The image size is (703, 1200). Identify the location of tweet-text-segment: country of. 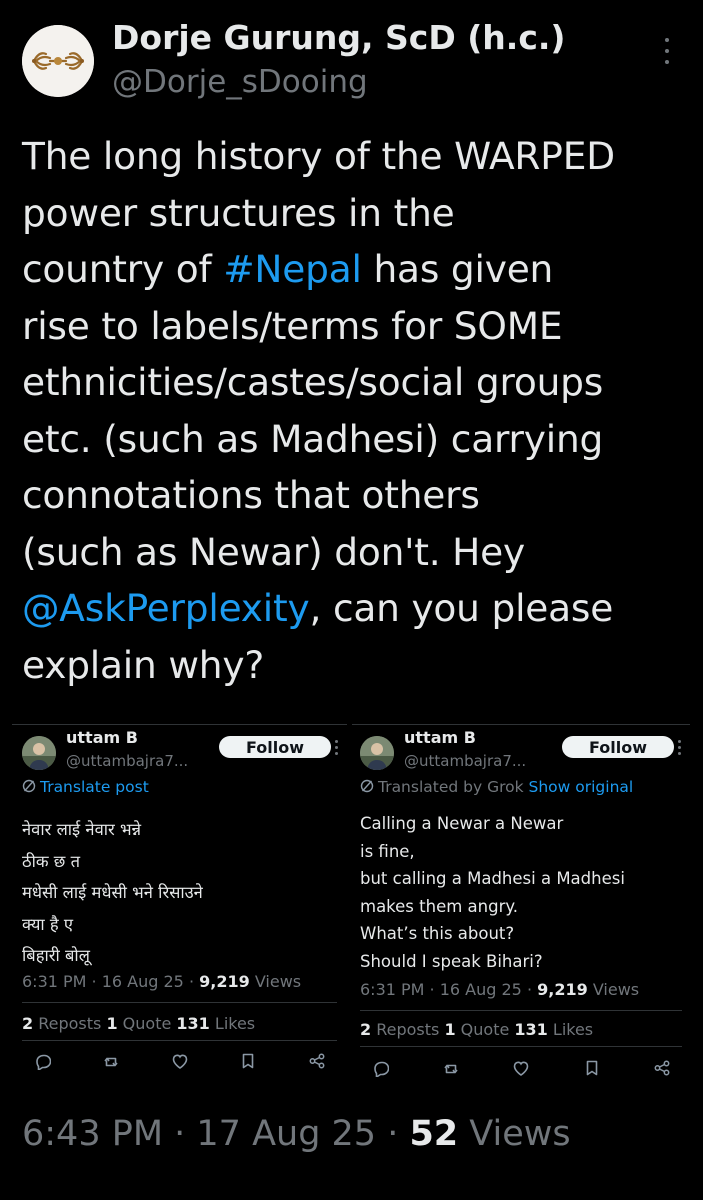
(123, 269).